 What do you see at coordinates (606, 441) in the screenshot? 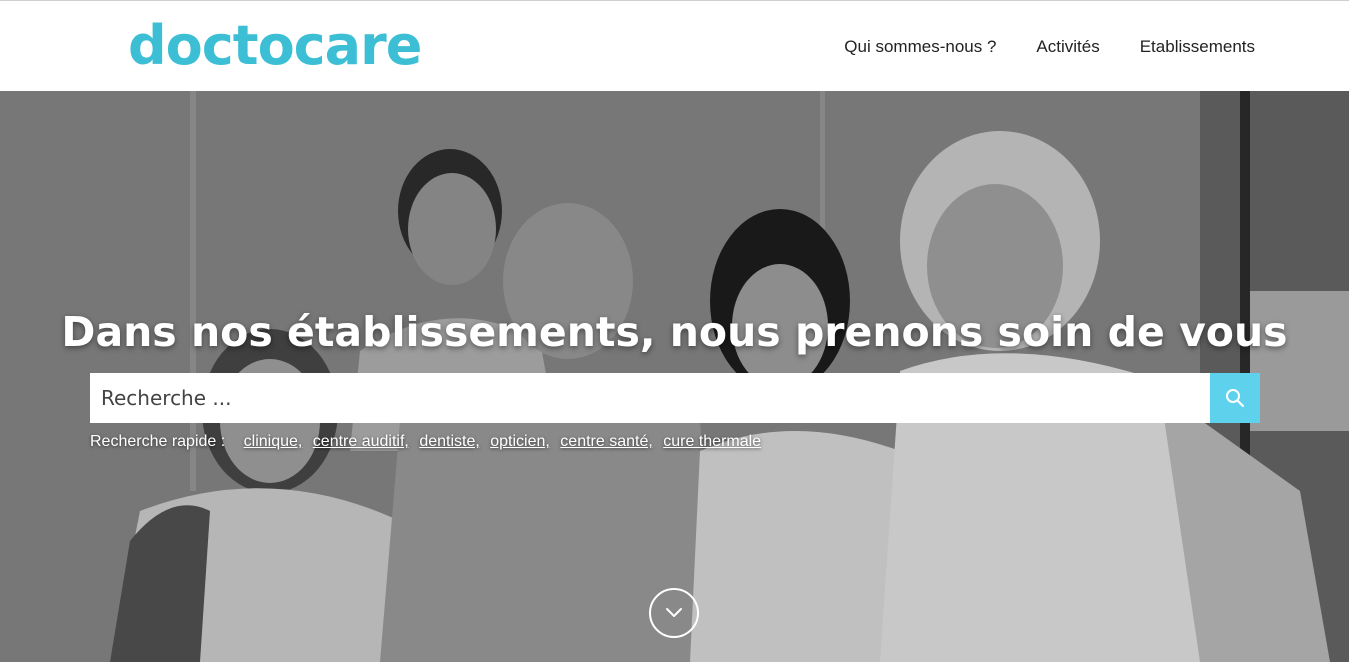
I see `quick-link-centre-sante: centre santé,` at bounding box center [606, 441].